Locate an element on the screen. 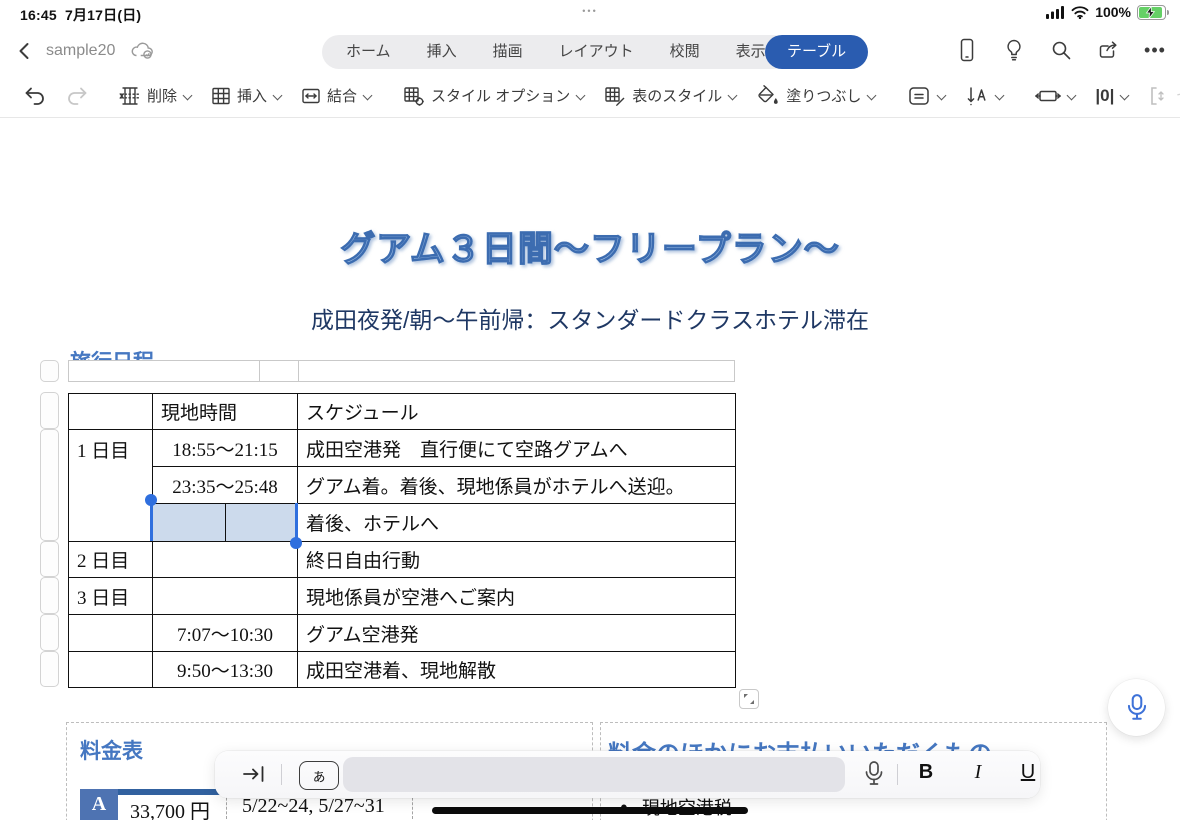 The height and width of the screenshot is (820, 1180). dictation-fab is located at coordinates (1136, 707).